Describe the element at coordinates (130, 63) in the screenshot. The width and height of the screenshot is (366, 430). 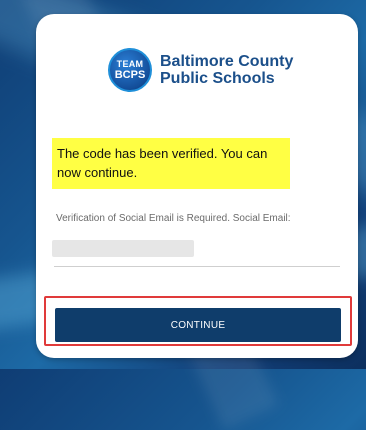
I see `badge-text-team: TEAM` at that location.